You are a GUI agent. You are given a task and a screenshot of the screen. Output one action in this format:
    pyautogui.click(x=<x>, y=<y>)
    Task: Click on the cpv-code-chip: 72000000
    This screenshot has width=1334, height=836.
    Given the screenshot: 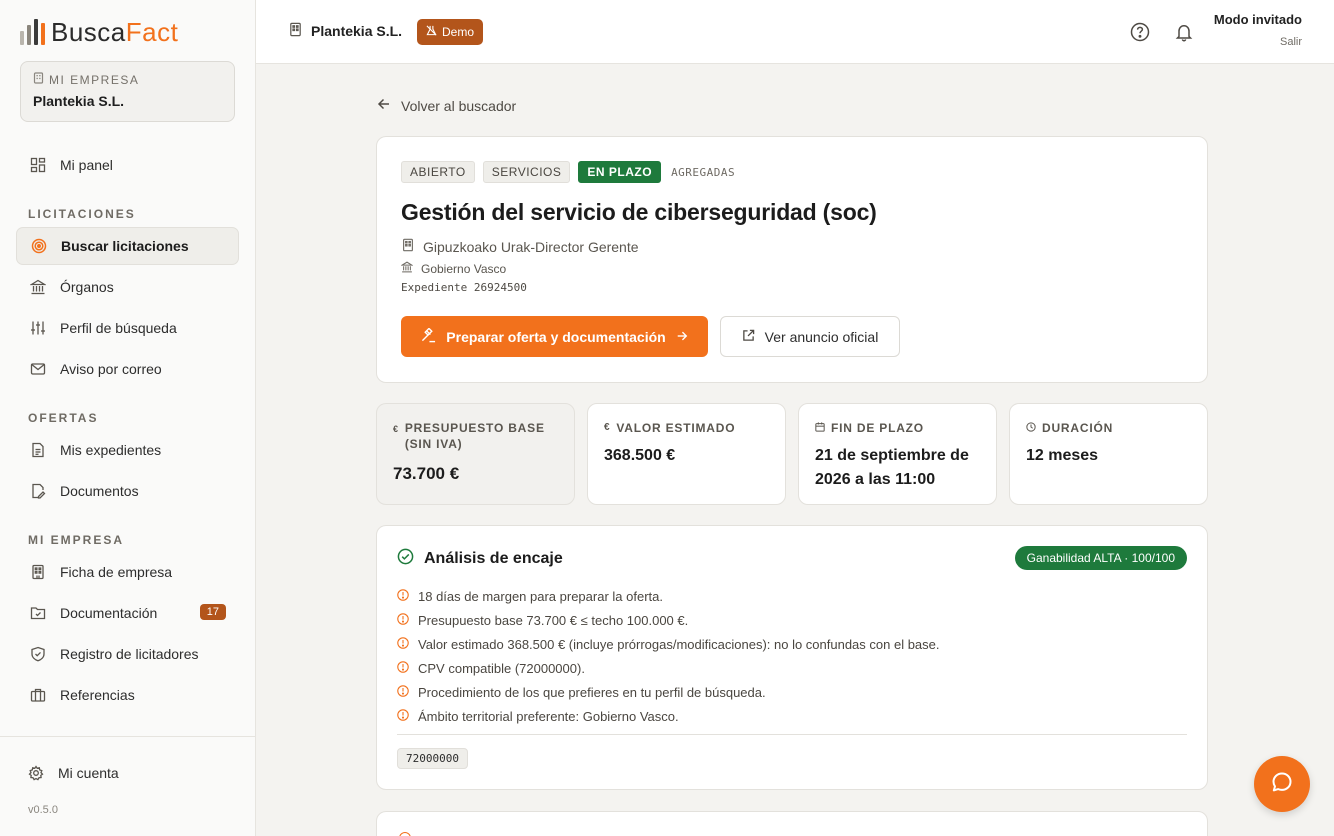 What is the action you would take?
    pyautogui.click(x=432, y=758)
    